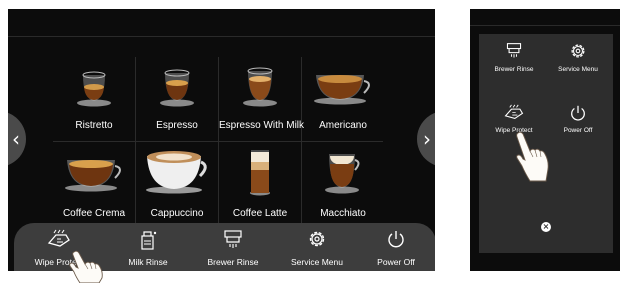 This screenshot has height=283, width=621. What do you see at coordinates (514, 69) in the screenshot?
I see `quick-menu-label: Brewer Rinse` at bounding box center [514, 69].